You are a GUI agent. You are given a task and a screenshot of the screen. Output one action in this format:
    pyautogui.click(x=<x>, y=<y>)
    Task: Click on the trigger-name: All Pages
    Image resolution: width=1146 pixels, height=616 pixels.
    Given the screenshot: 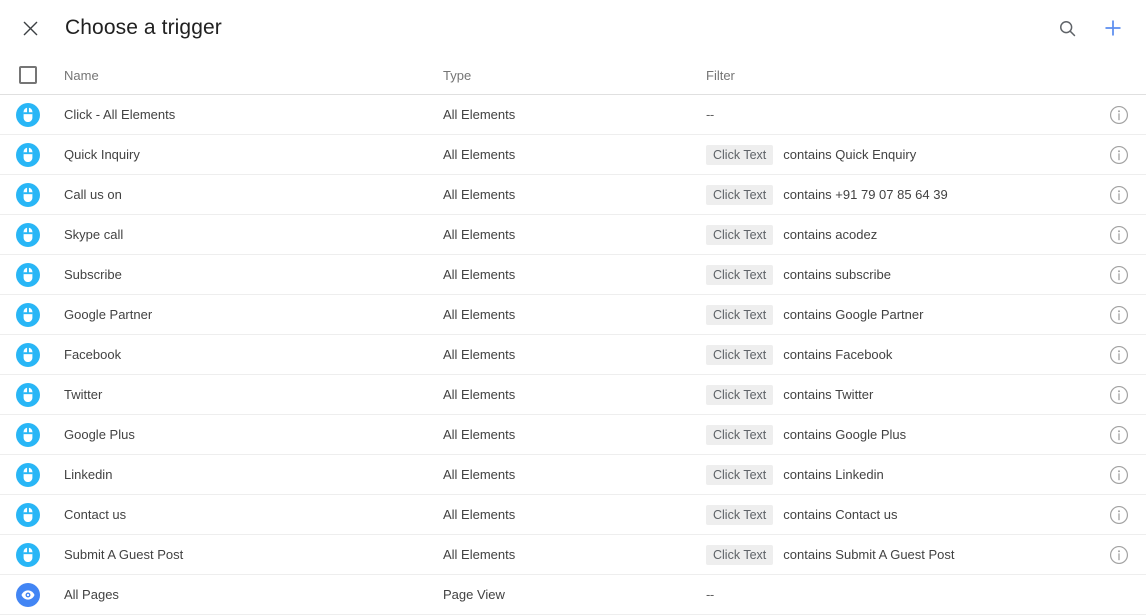 What is the action you would take?
    pyautogui.click(x=253, y=594)
    